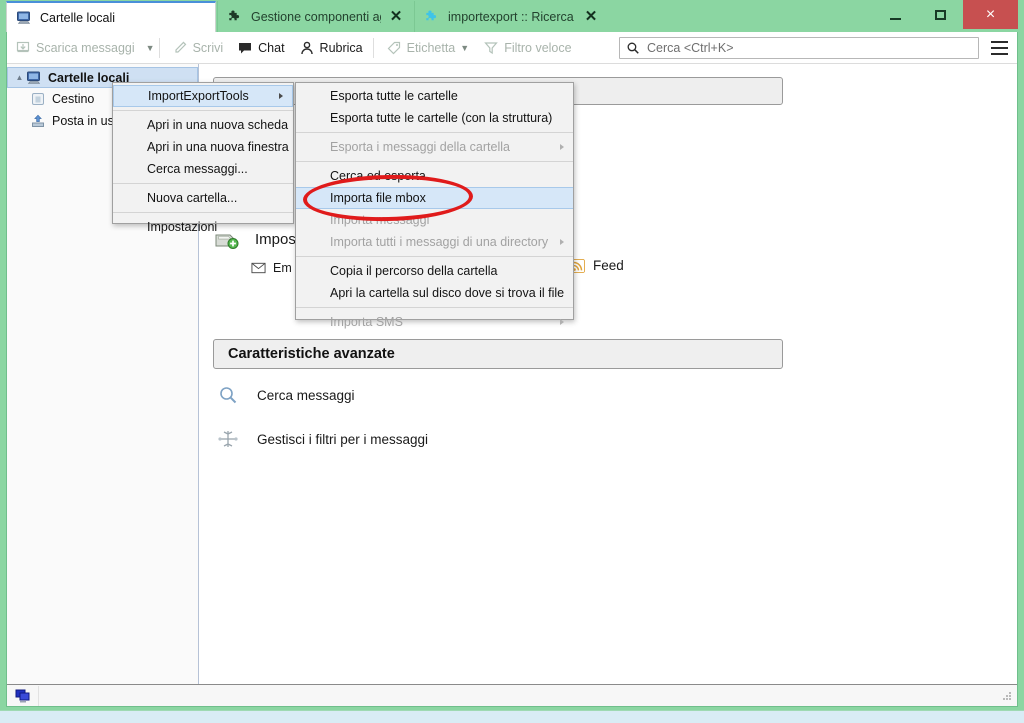  I want to click on chat-label: Chat, so click(271, 47).